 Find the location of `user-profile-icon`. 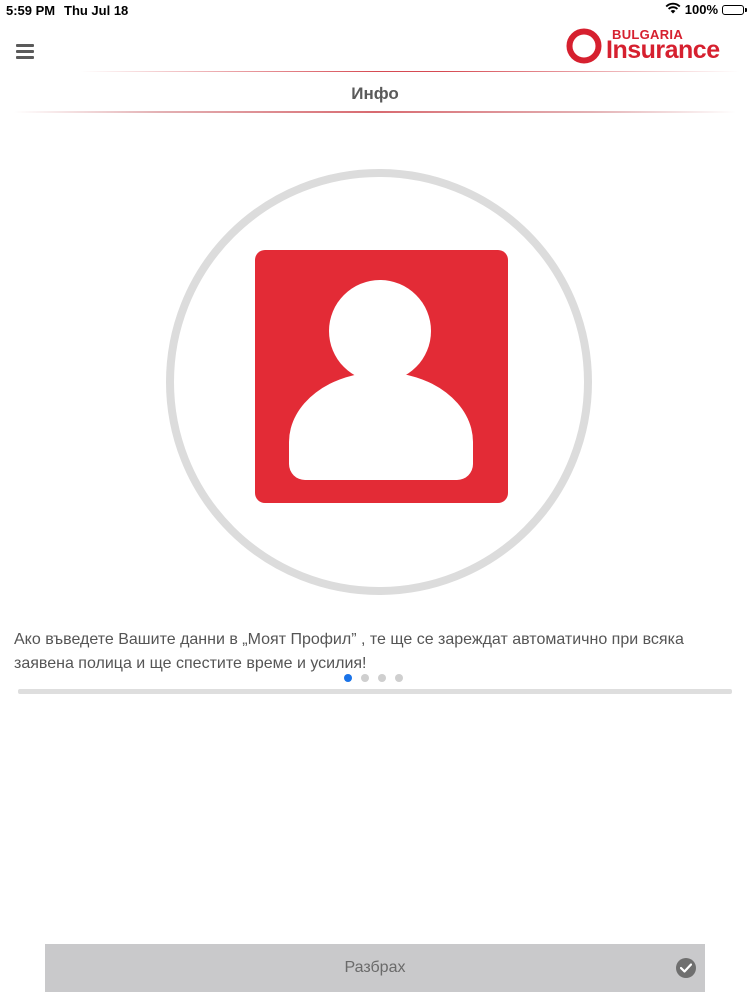

user-profile-icon is located at coordinates (381, 376).